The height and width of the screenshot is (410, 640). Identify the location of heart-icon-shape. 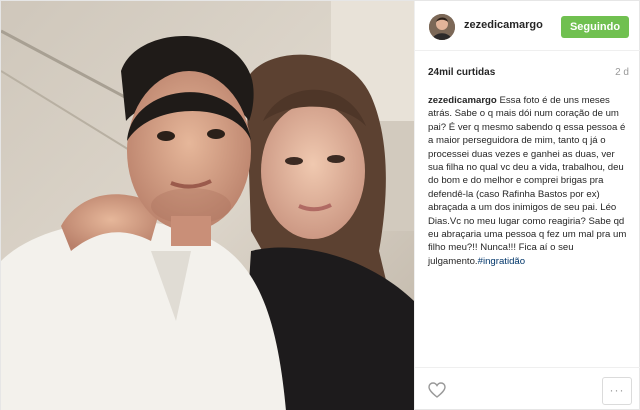
(437, 390).